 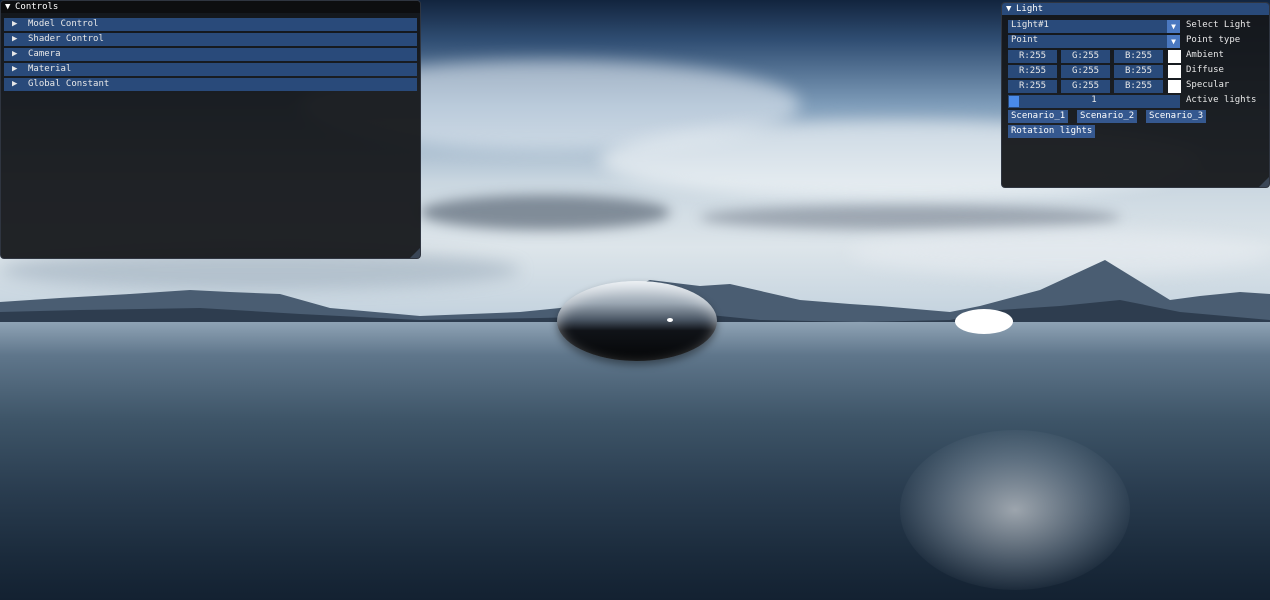 I want to click on point-type-label: Point type, so click(x=1213, y=40).